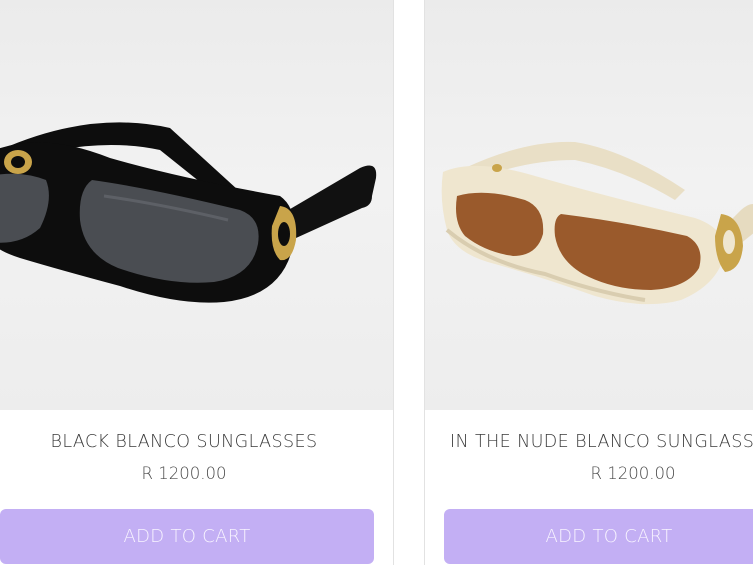  Describe the element at coordinates (601, 442) in the screenshot. I see `product-title: IN THE NUDE BLANCO SUNGLASSES` at that location.